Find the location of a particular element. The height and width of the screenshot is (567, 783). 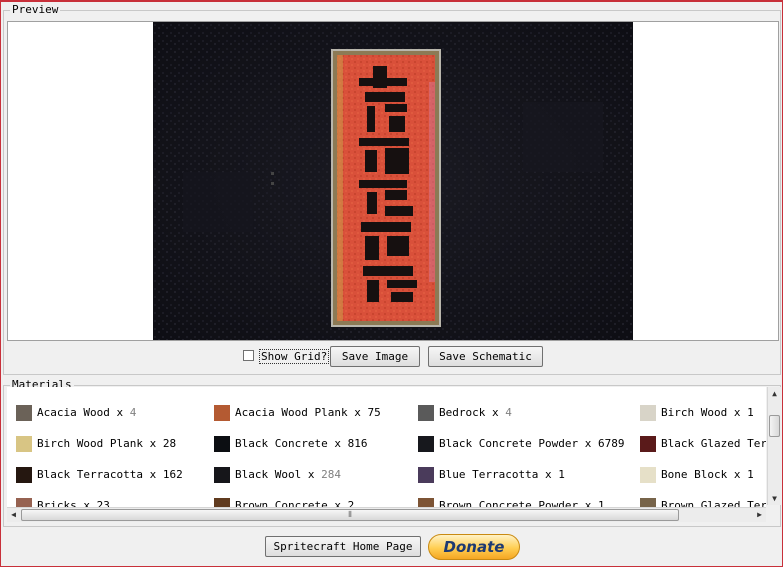

acacia-wood-icon is located at coordinates (24, 413).